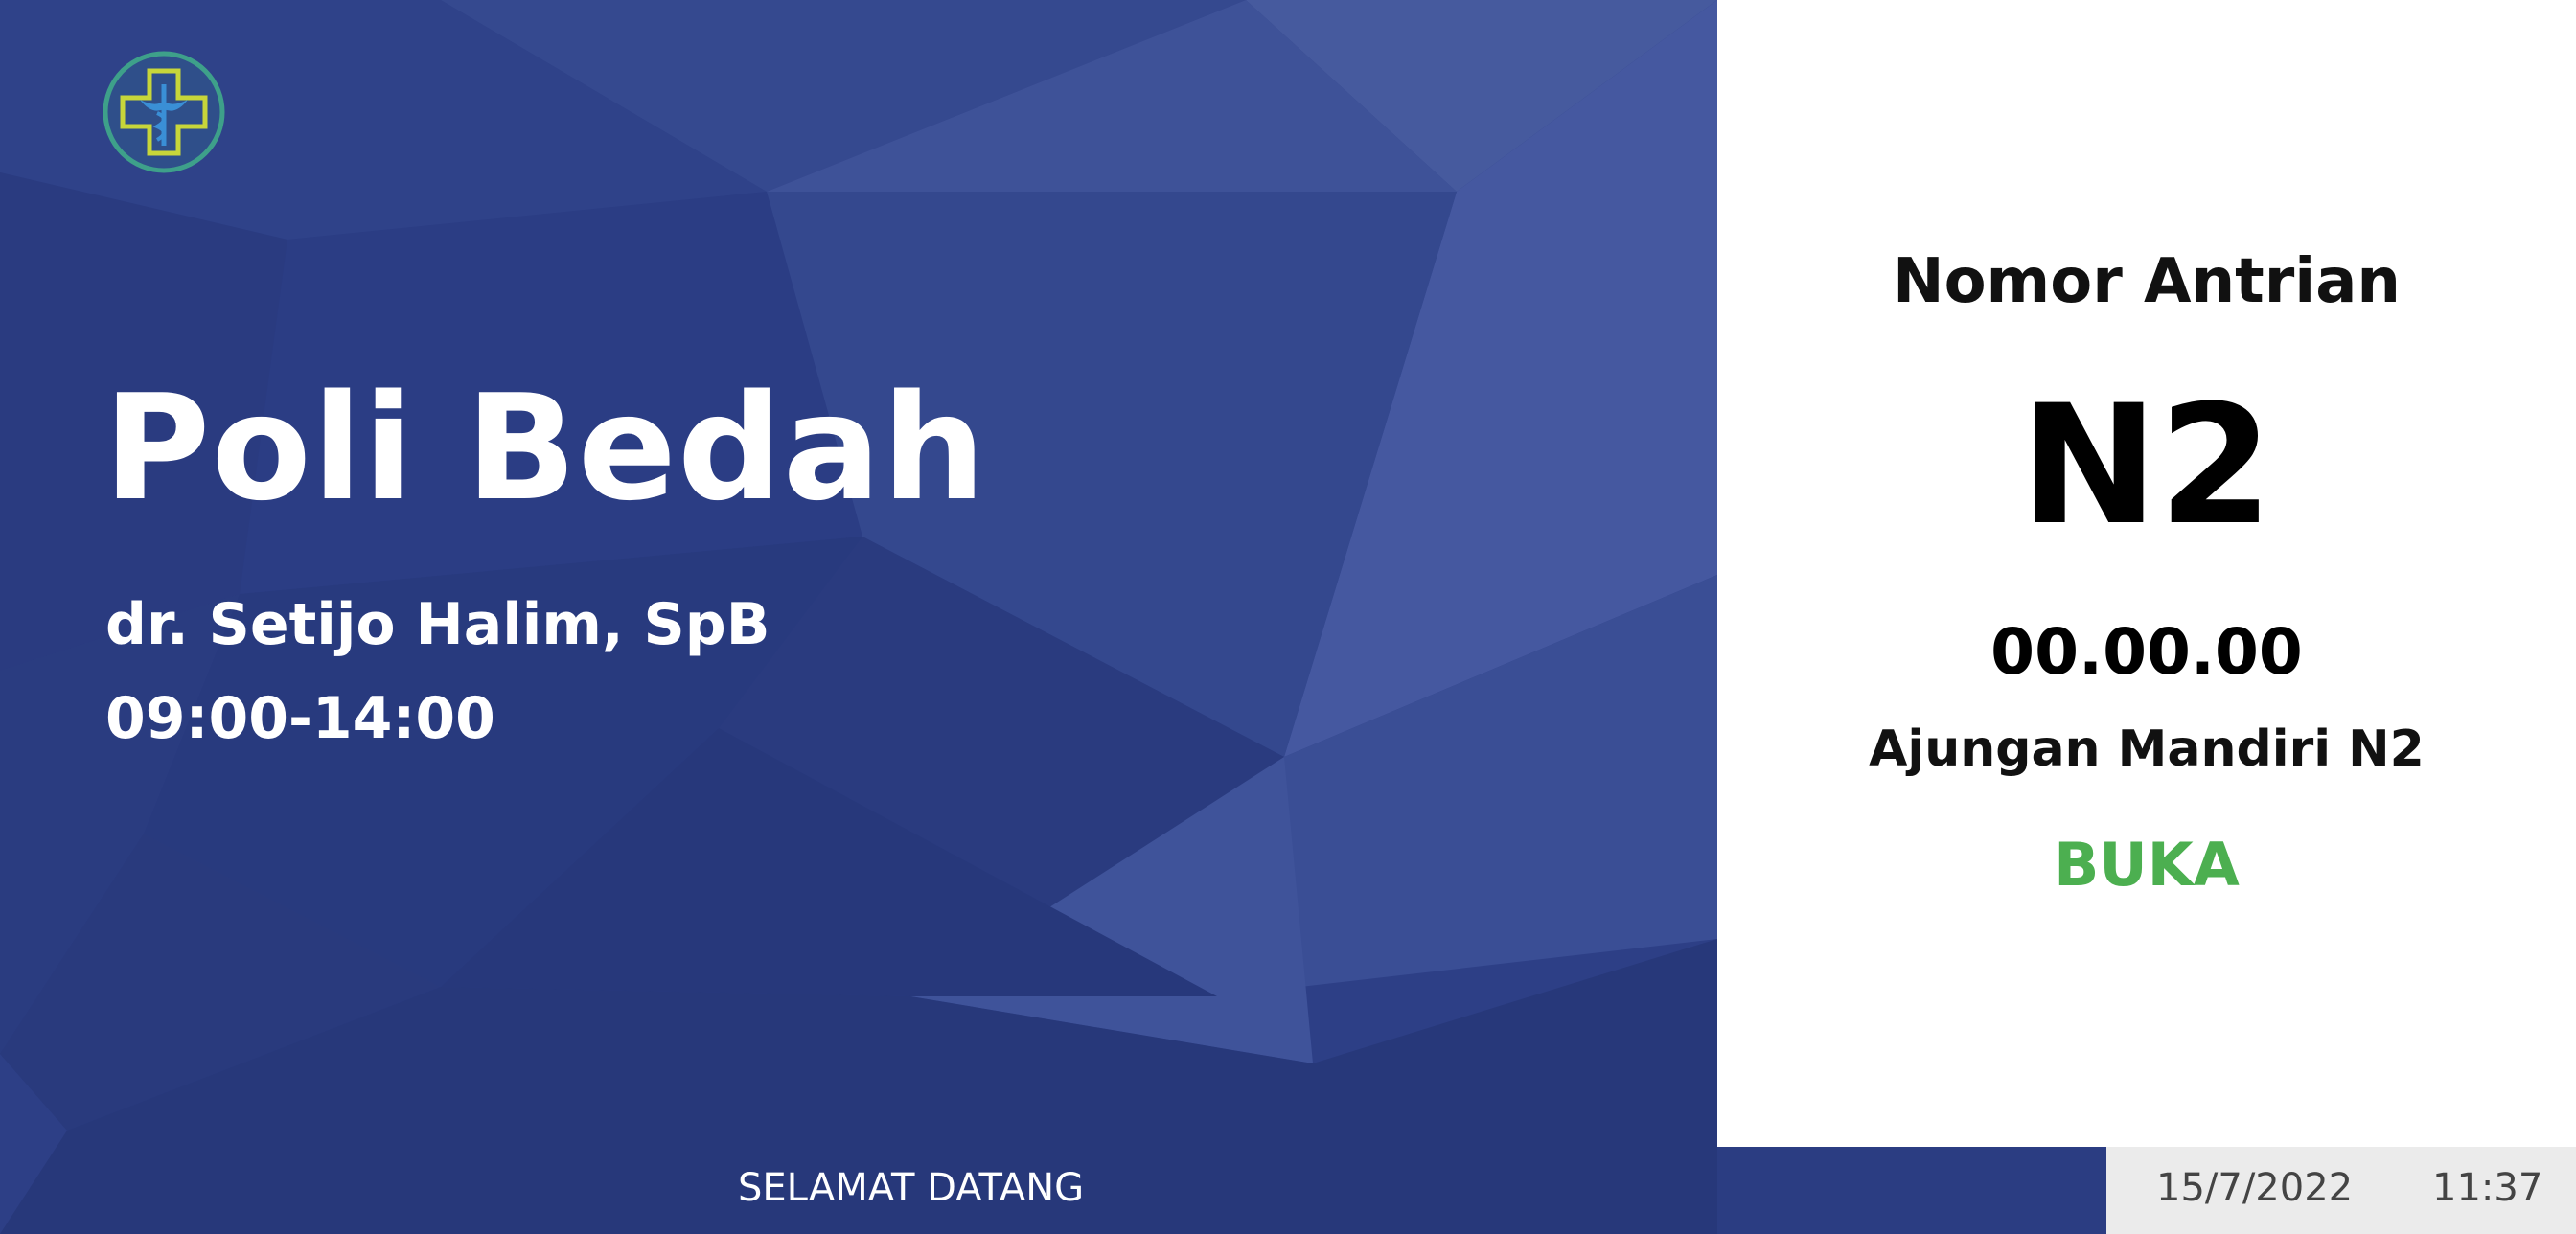 The width and height of the screenshot is (2576, 1234). What do you see at coordinates (2147, 865) in the screenshot?
I see `status-badge: BUKA` at bounding box center [2147, 865].